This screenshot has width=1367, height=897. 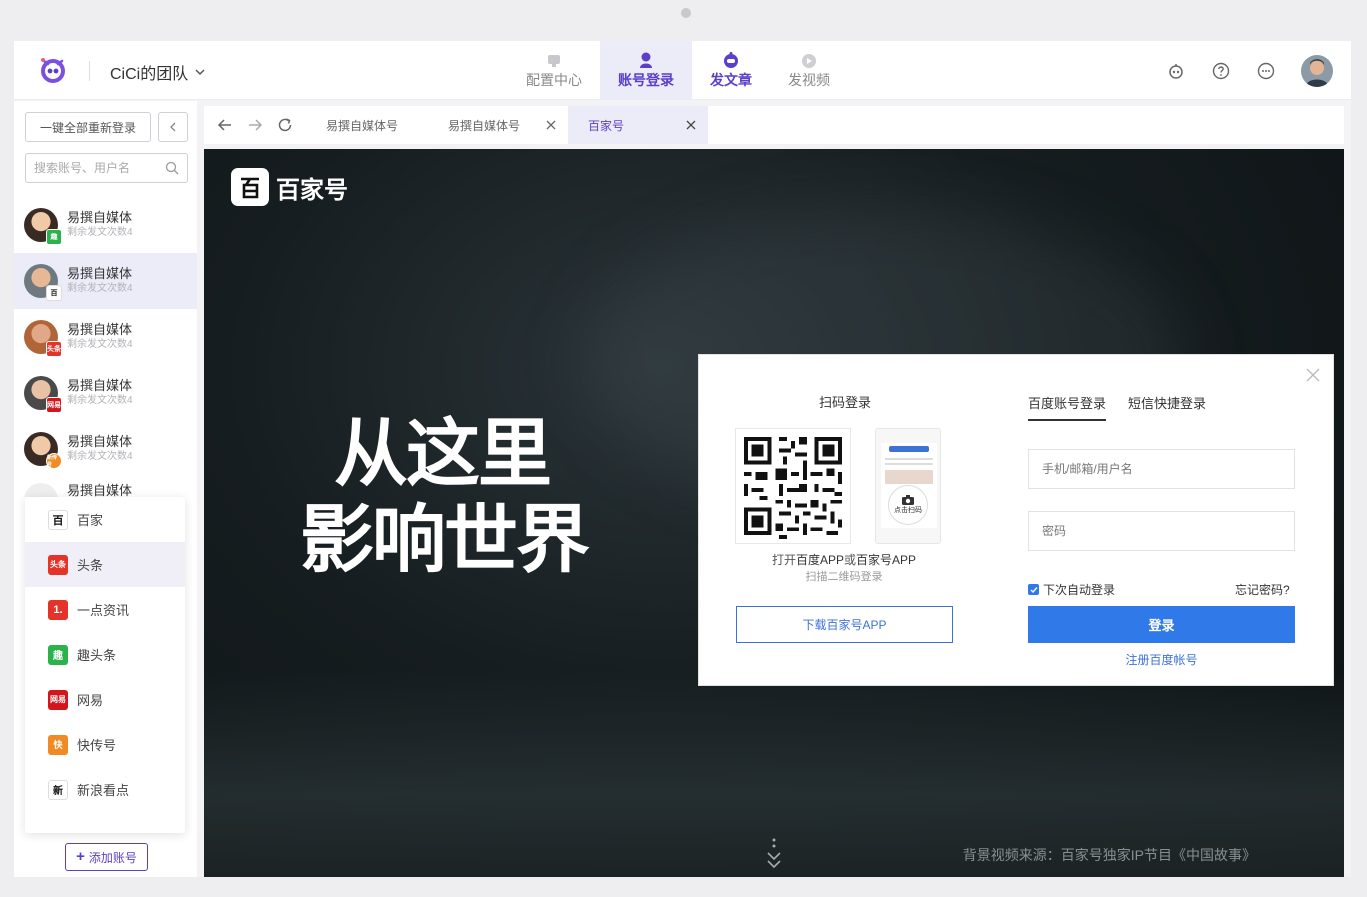 What do you see at coordinates (255, 125) in the screenshot?
I see `forward-icon` at bounding box center [255, 125].